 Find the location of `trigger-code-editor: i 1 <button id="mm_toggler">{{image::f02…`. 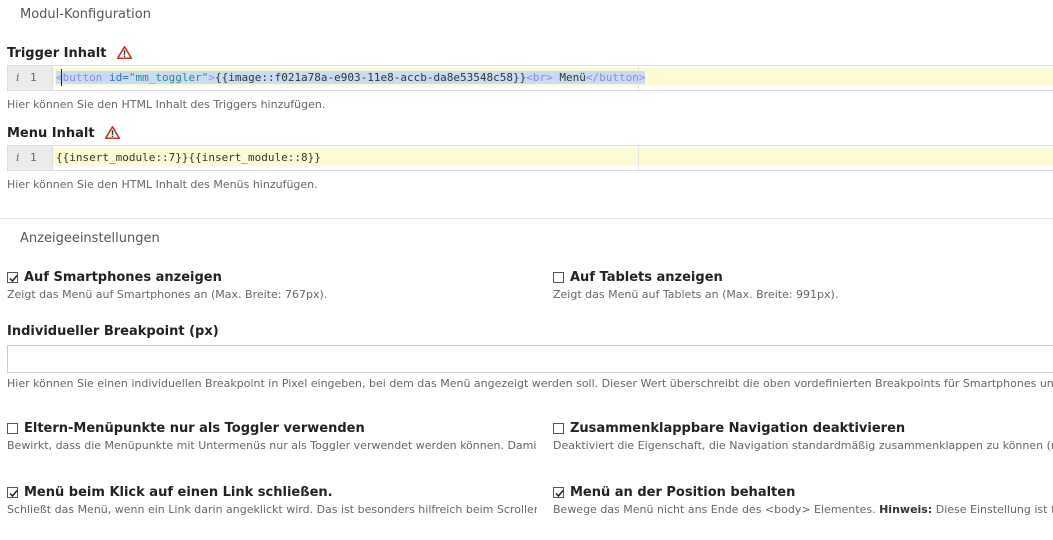

trigger-code-editor: i 1 <button id="mm_toggler">{{image::f02… is located at coordinates (530, 78).